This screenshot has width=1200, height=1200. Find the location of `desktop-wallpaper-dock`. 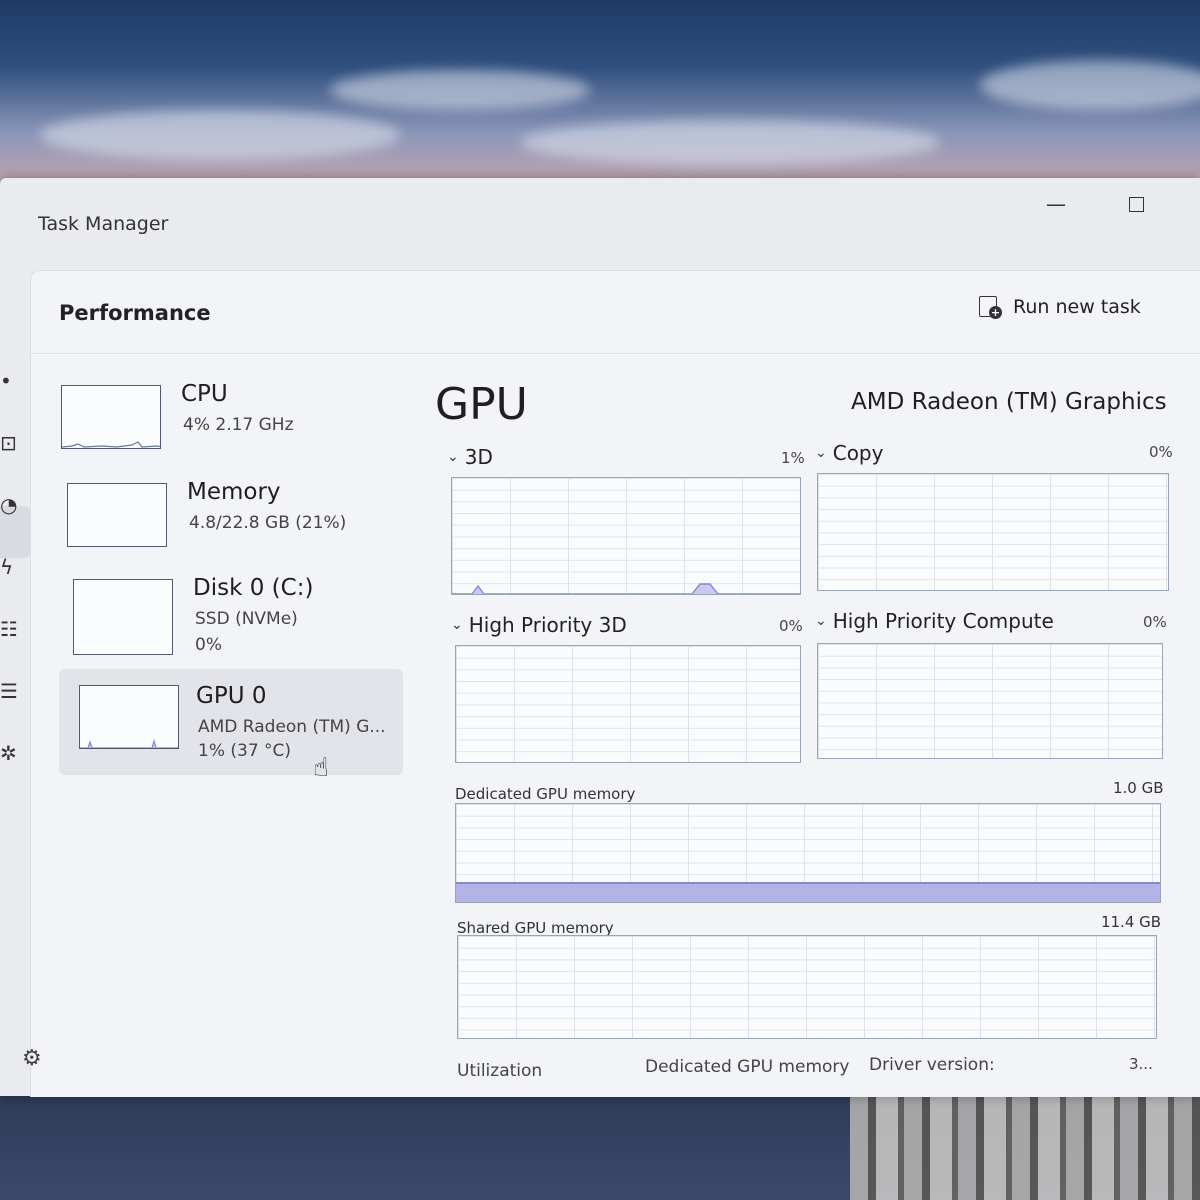

desktop-wallpaper-dock is located at coordinates (1025, 1142).